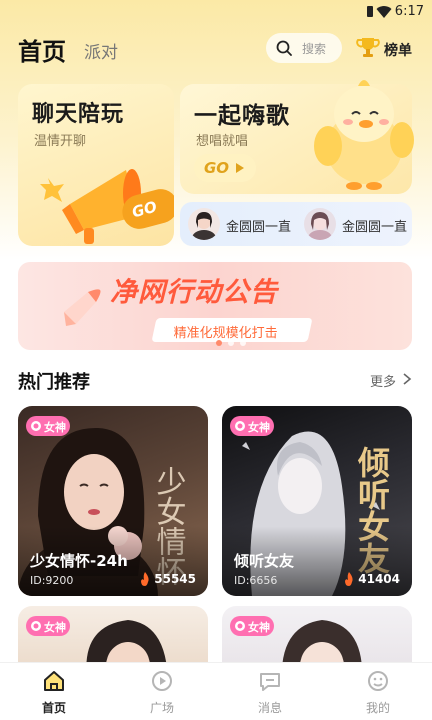 This screenshot has width=432, height=720. I want to click on live-rooms-strip: 金圆圆一直 金圆圆一直, so click(296, 224).